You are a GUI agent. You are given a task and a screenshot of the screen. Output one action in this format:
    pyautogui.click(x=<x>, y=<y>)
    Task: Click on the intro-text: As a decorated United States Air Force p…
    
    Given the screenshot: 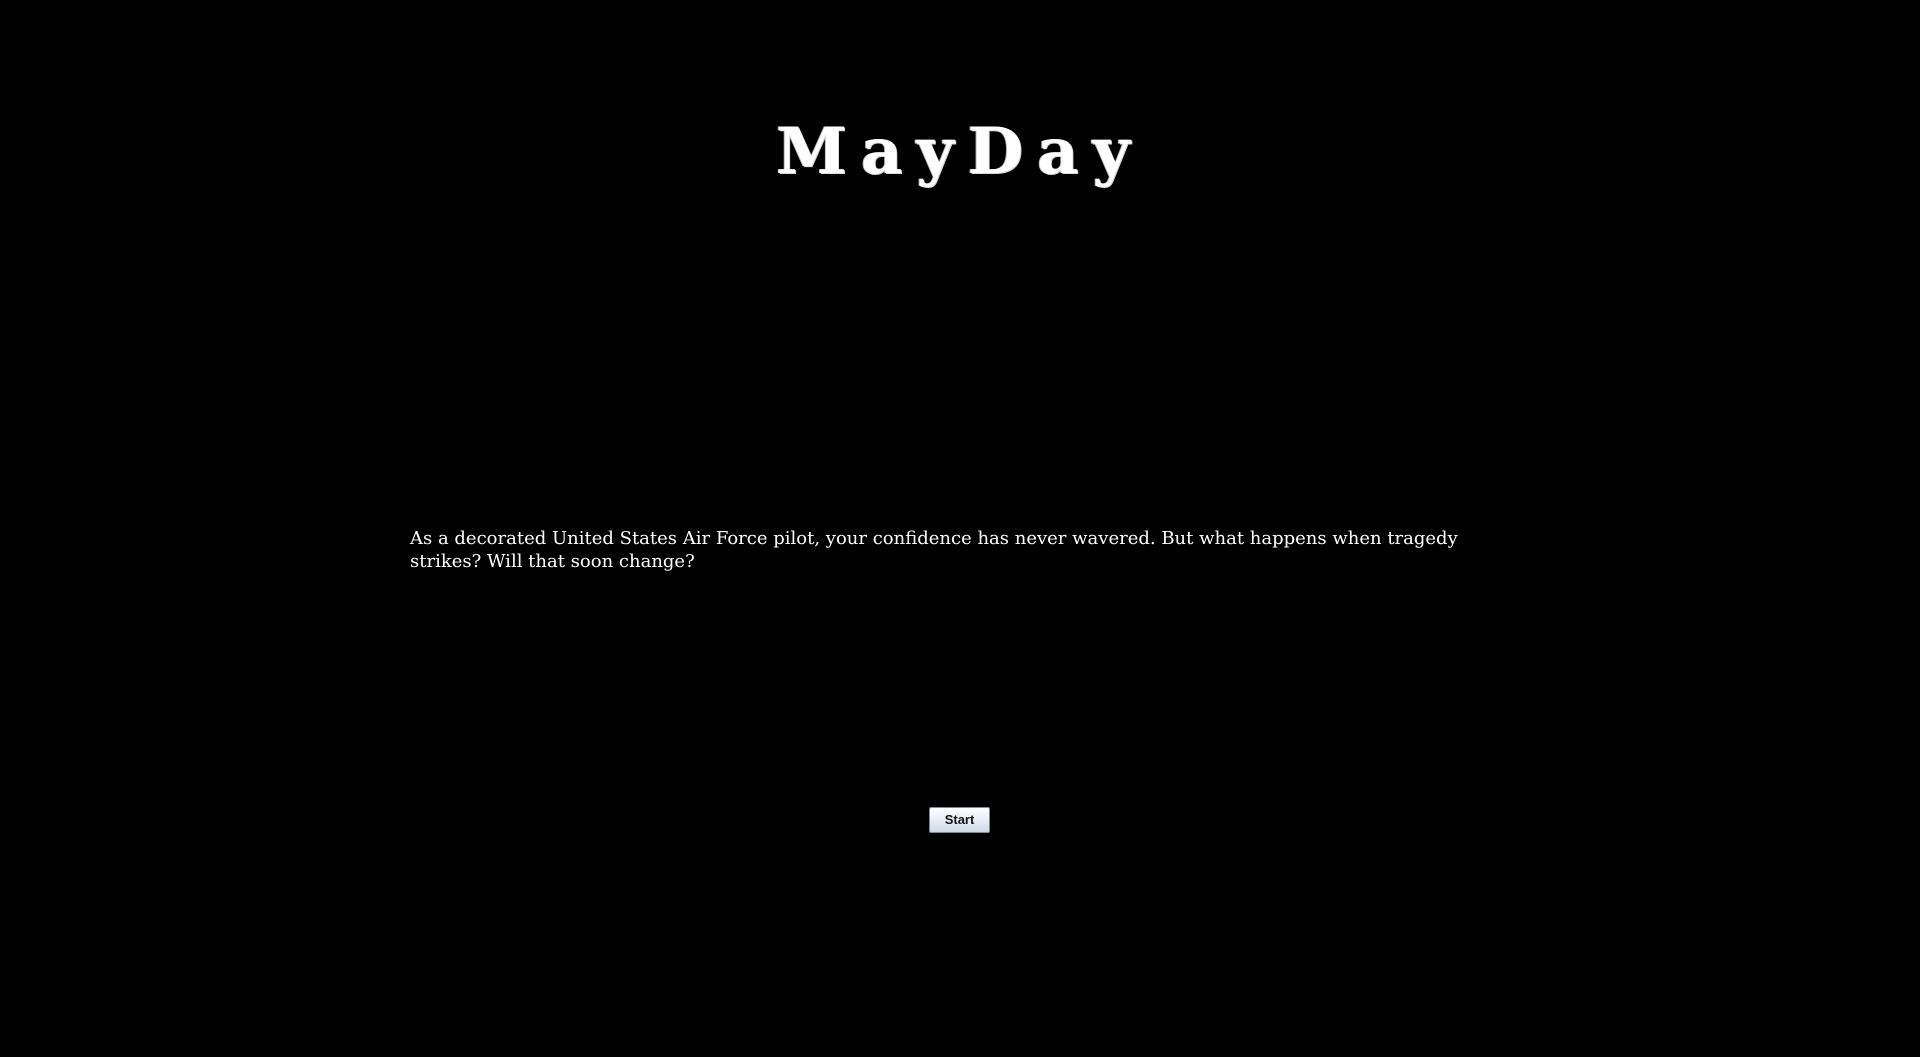 What is the action you would take?
    pyautogui.click(x=934, y=550)
    